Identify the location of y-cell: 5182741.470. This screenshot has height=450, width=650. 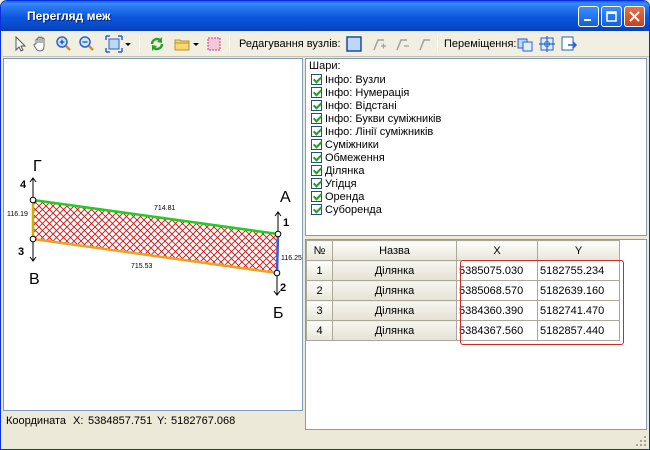
(578, 310).